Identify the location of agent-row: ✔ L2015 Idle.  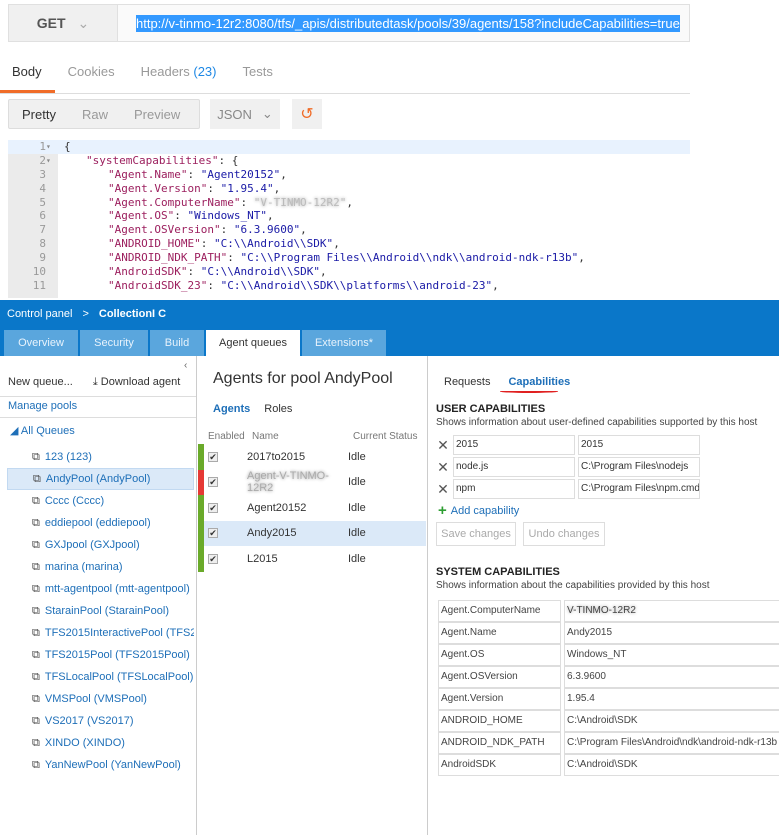
(312, 559).